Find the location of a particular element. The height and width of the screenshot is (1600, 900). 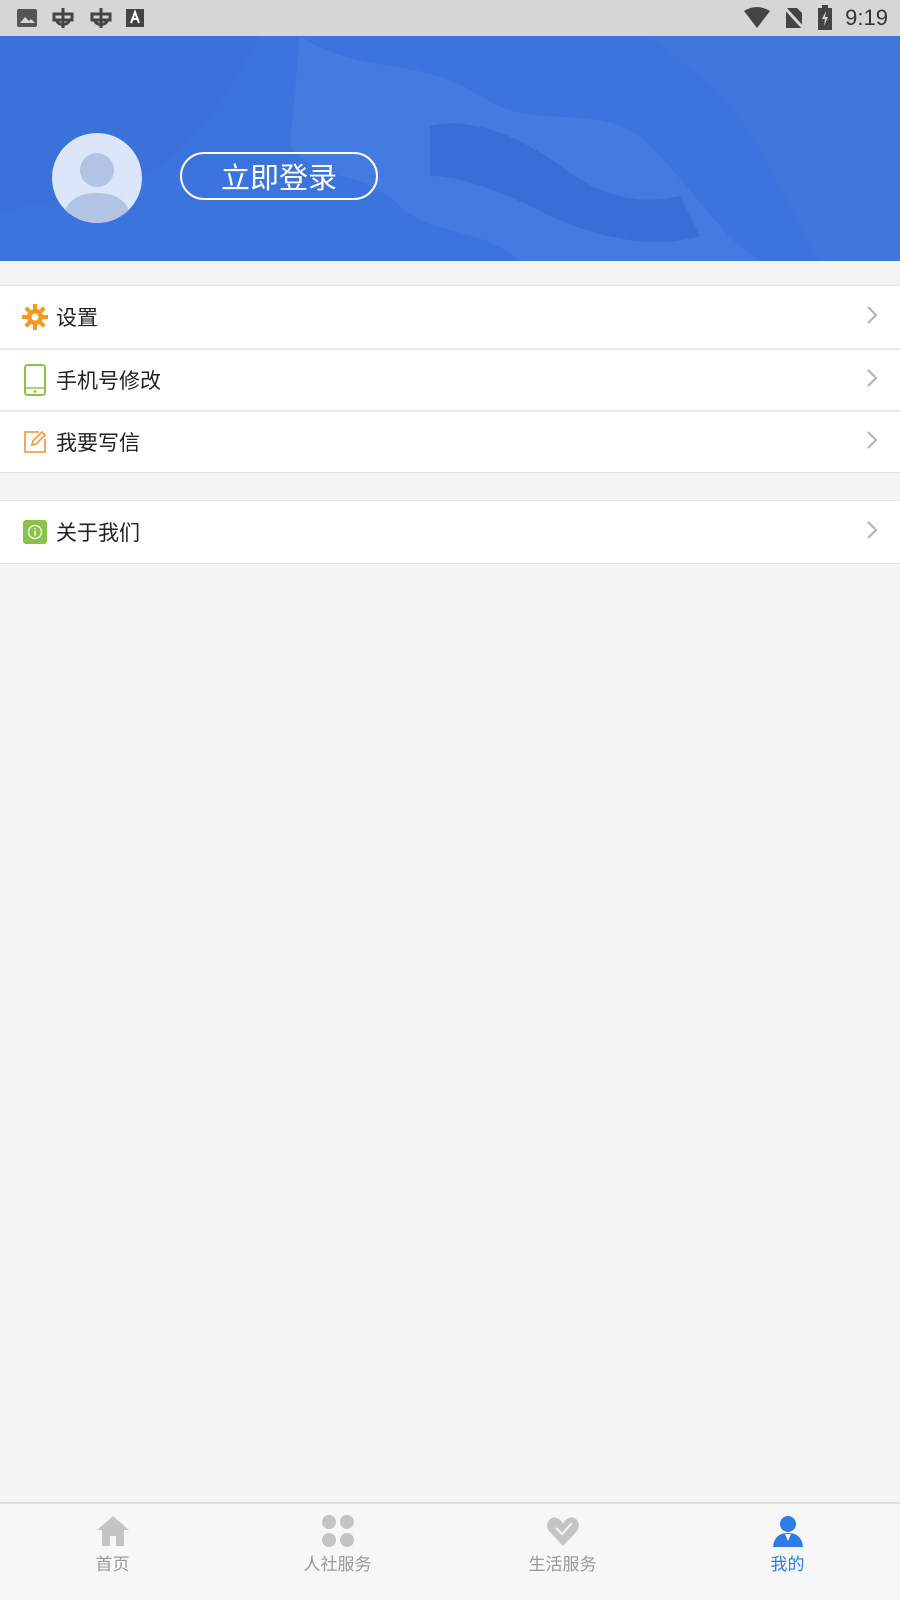

status-left-icons is located at coordinates (80, 18).